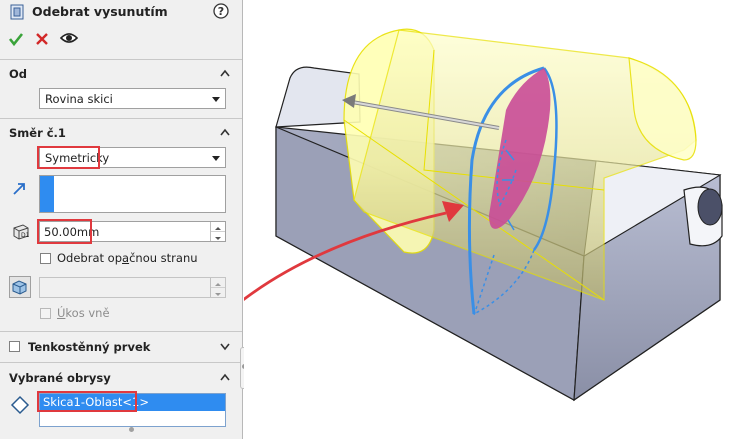 This screenshot has height=442, width=750. What do you see at coordinates (20, 405) in the screenshot?
I see `contours-icon` at bounding box center [20, 405].